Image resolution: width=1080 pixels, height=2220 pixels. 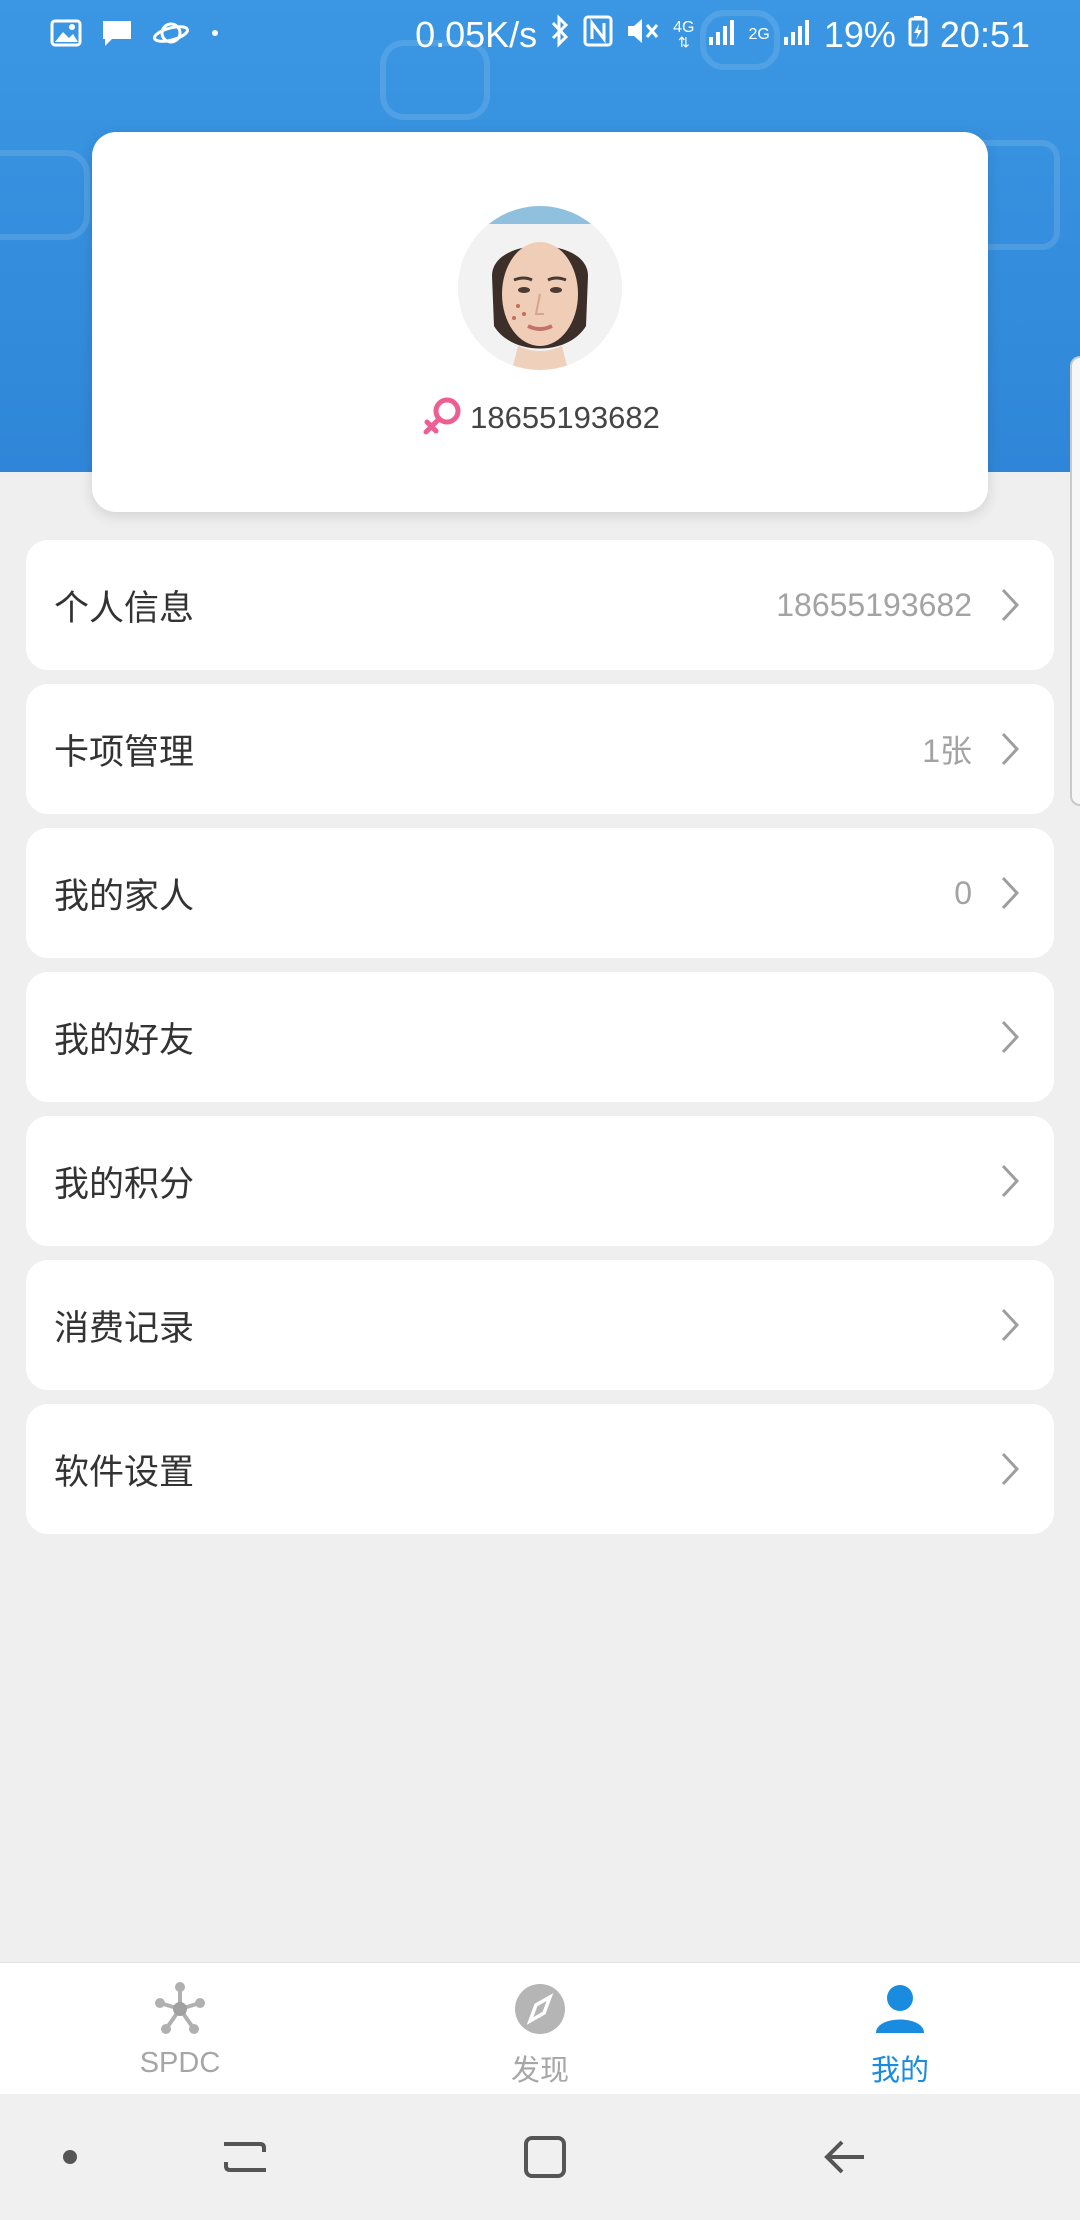 What do you see at coordinates (124, 1328) in the screenshot?
I see `menu-item-label: 消费记录` at bounding box center [124, 1328].